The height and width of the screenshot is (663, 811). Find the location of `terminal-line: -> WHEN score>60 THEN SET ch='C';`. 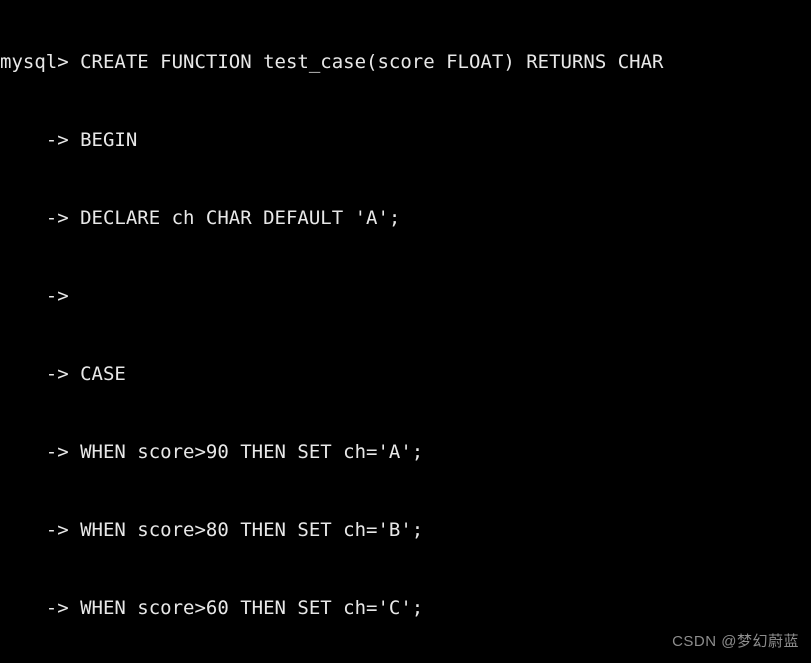

terminal-line: -> WHEN score>60 THEN SET ch='C'; is located at coordinates (212, 608).